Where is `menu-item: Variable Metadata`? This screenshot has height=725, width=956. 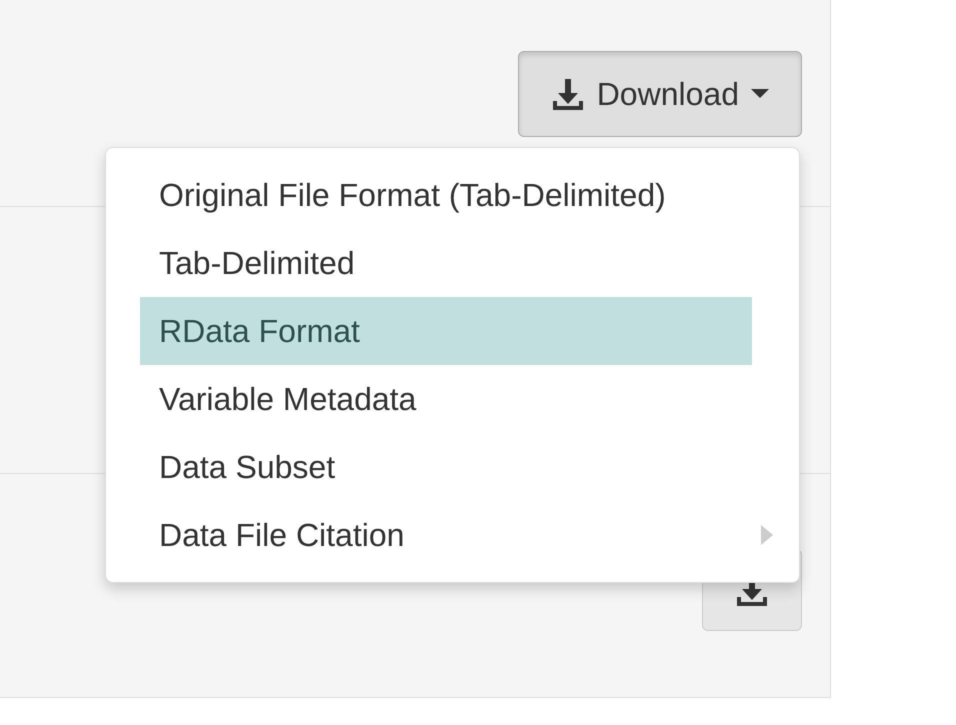 menu-item: Variable Metadata is located at coordinates (446, 399).